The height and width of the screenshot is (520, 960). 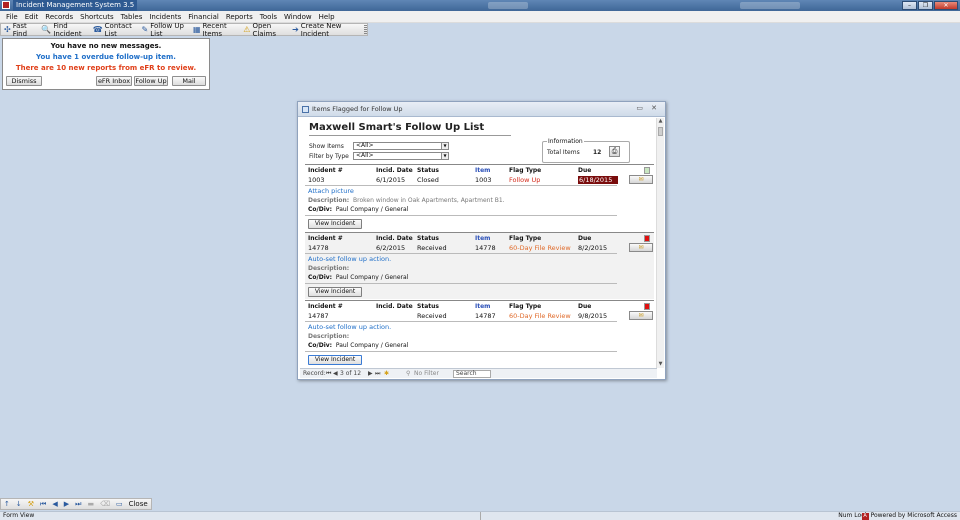 What do you see at coordinates (203, 17) in the screenshot?
I see `menu-financial: Financial` at bounding box center [203, 17].